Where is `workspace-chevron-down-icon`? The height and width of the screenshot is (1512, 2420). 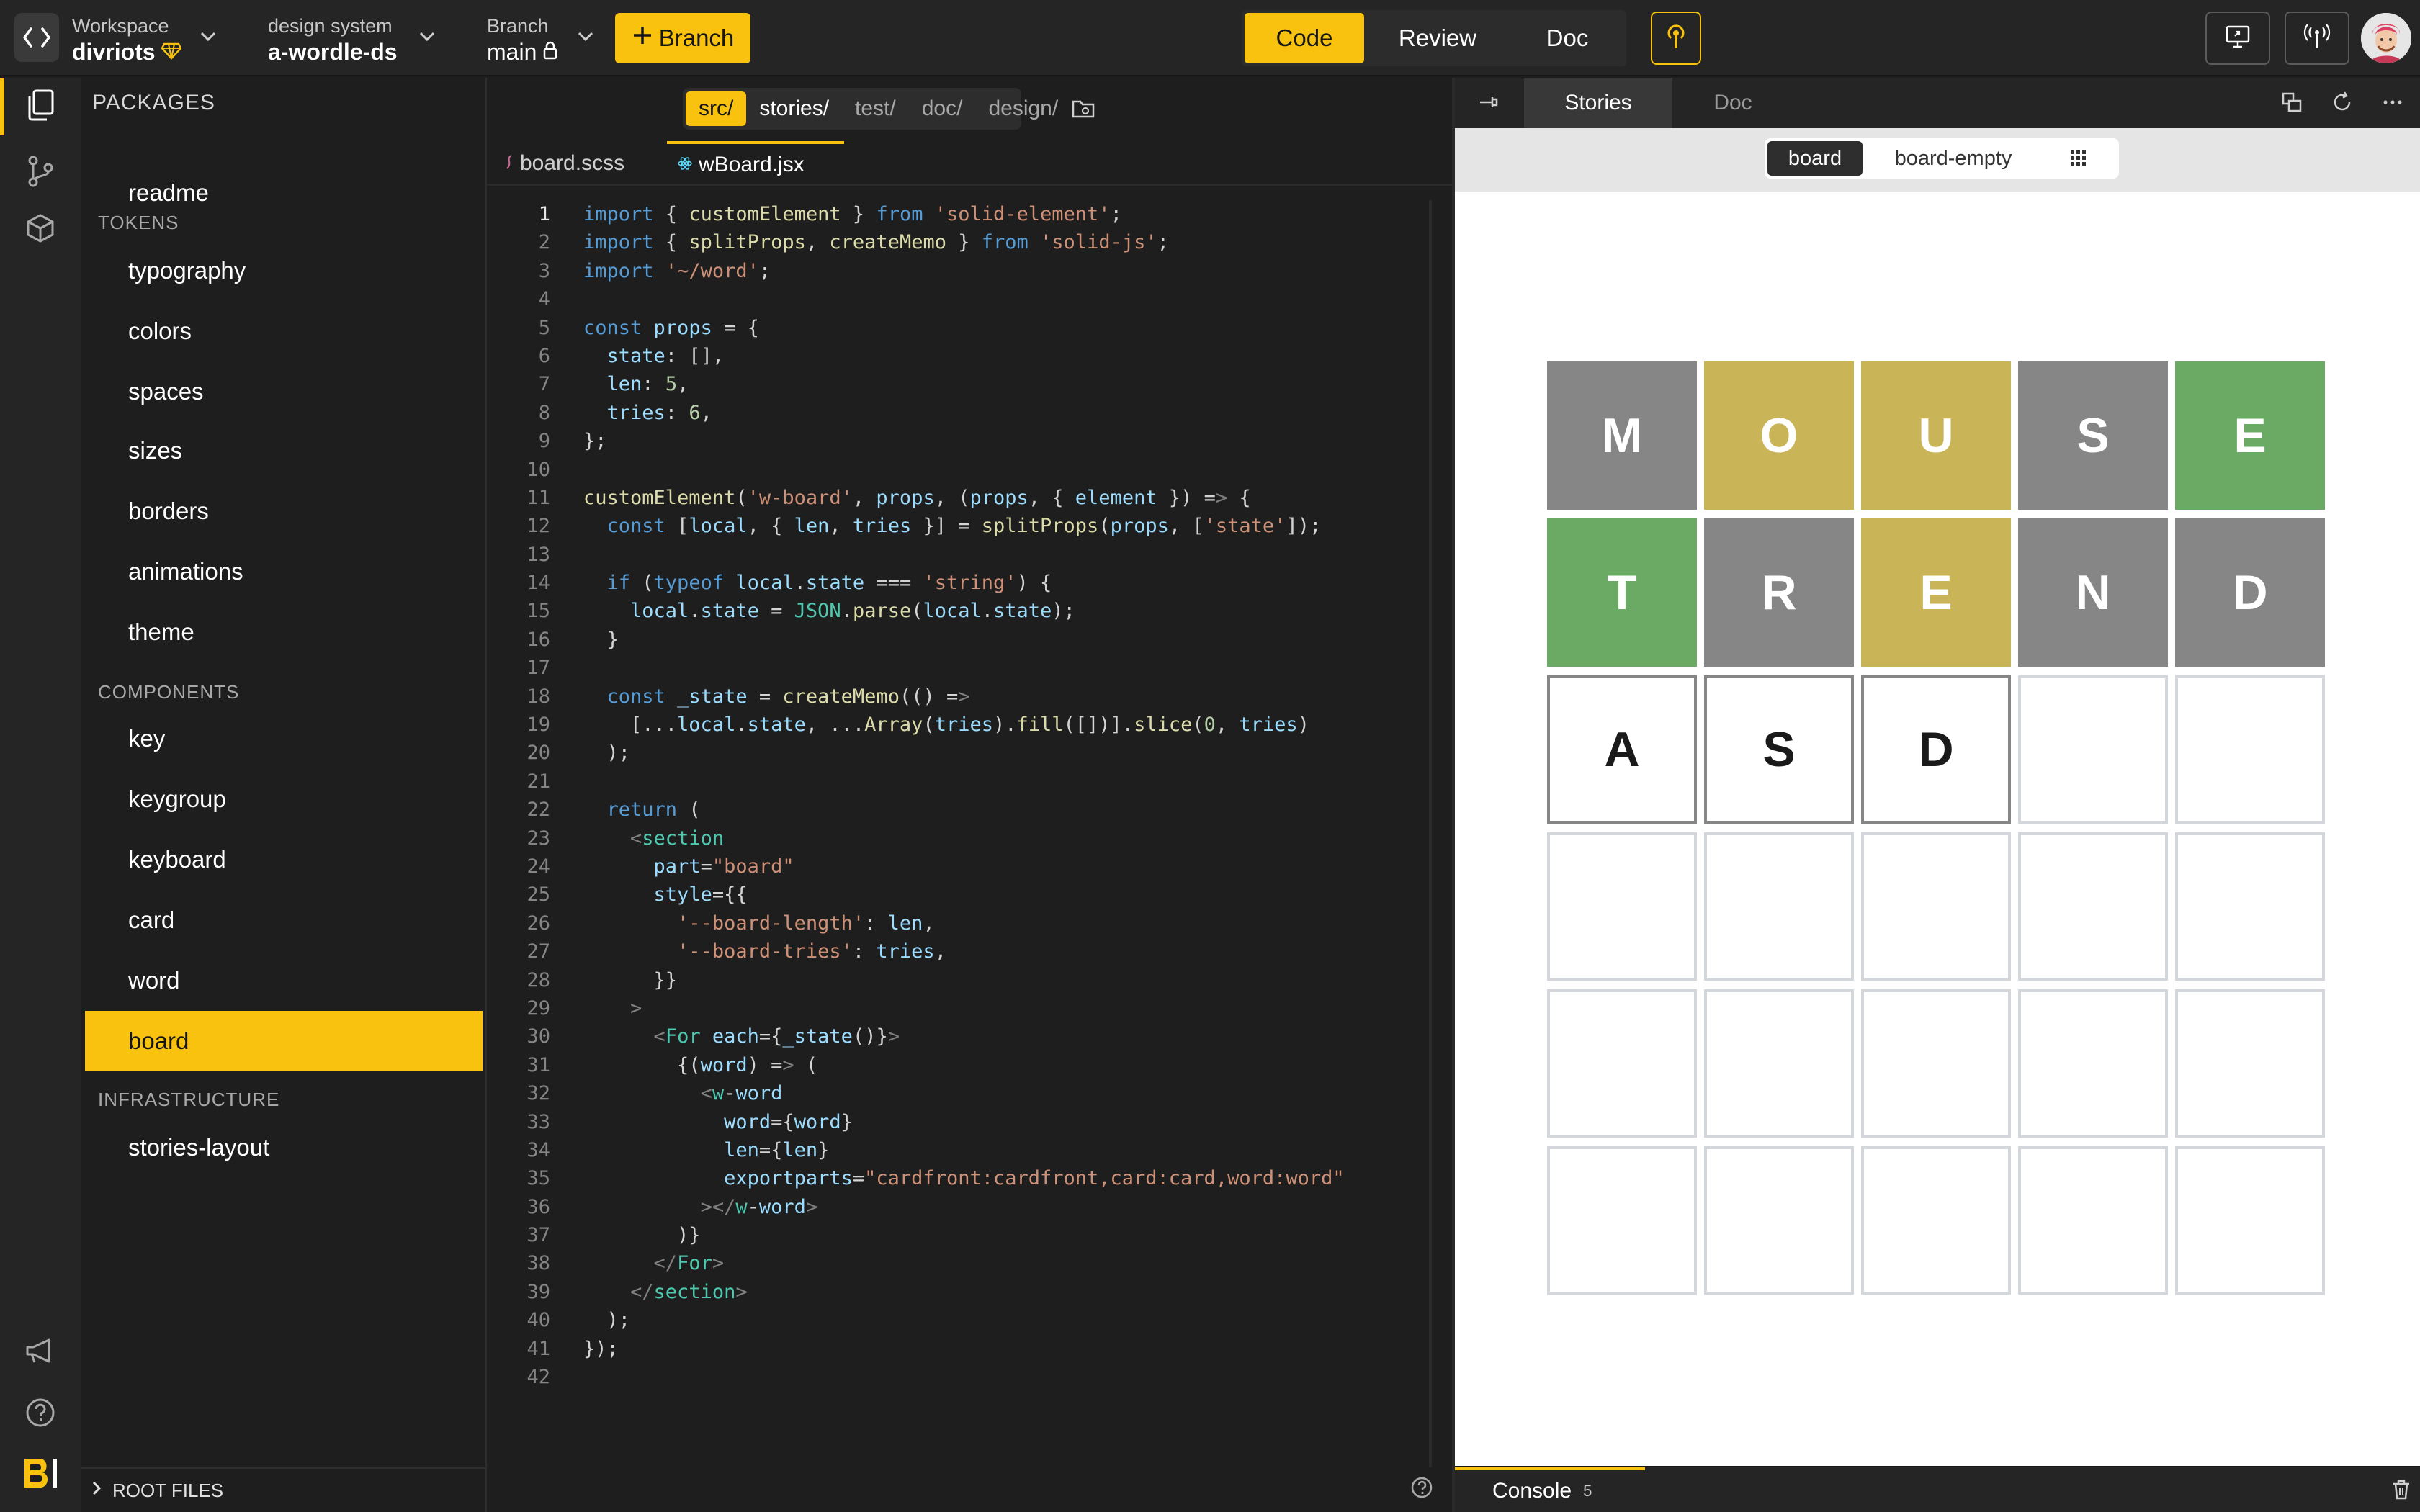
workspace-chevron-down-icon is located at coordinates (208, 38).